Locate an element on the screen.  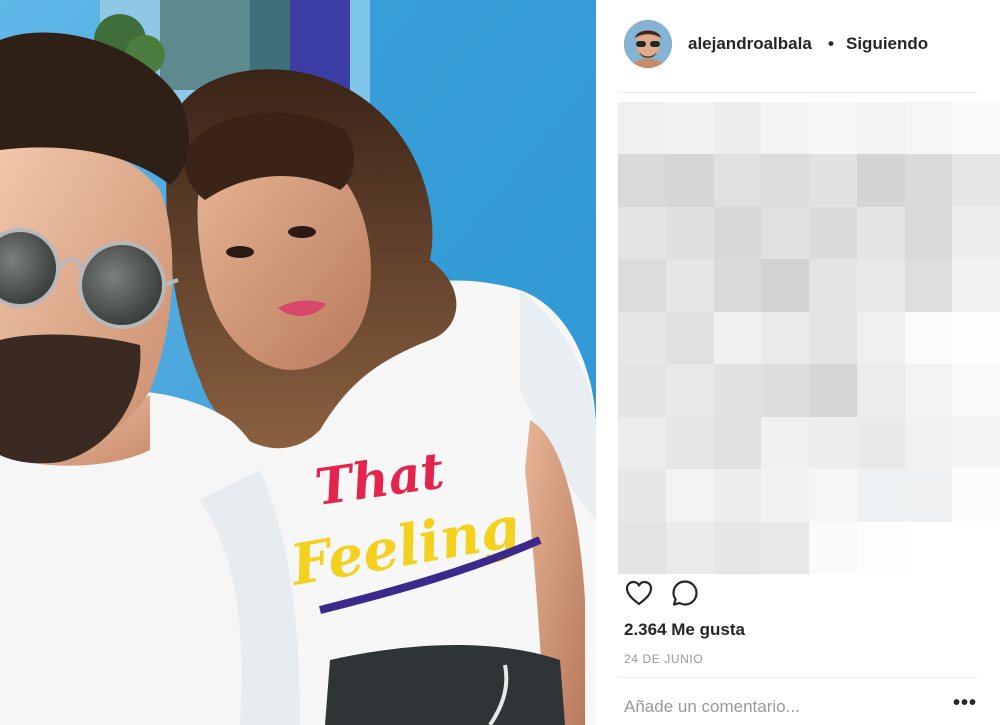
following-button: Siguiendo is located at coordinates (887, 44).